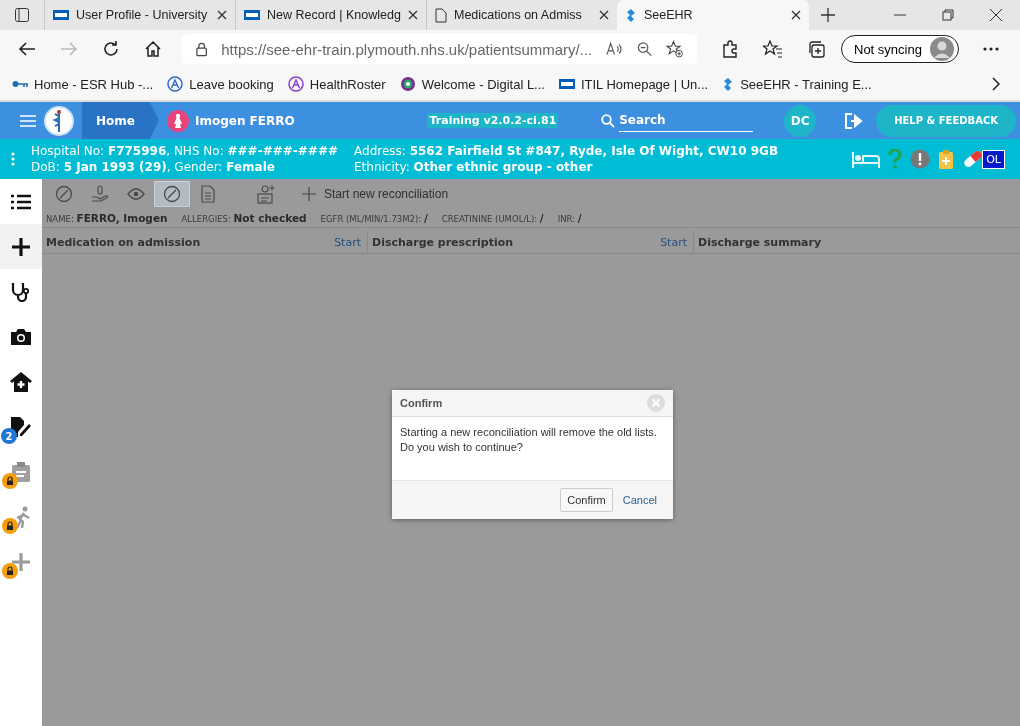 This screenshot has width=1020, height=726. Describe the element at coordinates (474, 167) in the screenshot. I see `patient-detail: Ethnicity: Other ethnic group - other` at that location.